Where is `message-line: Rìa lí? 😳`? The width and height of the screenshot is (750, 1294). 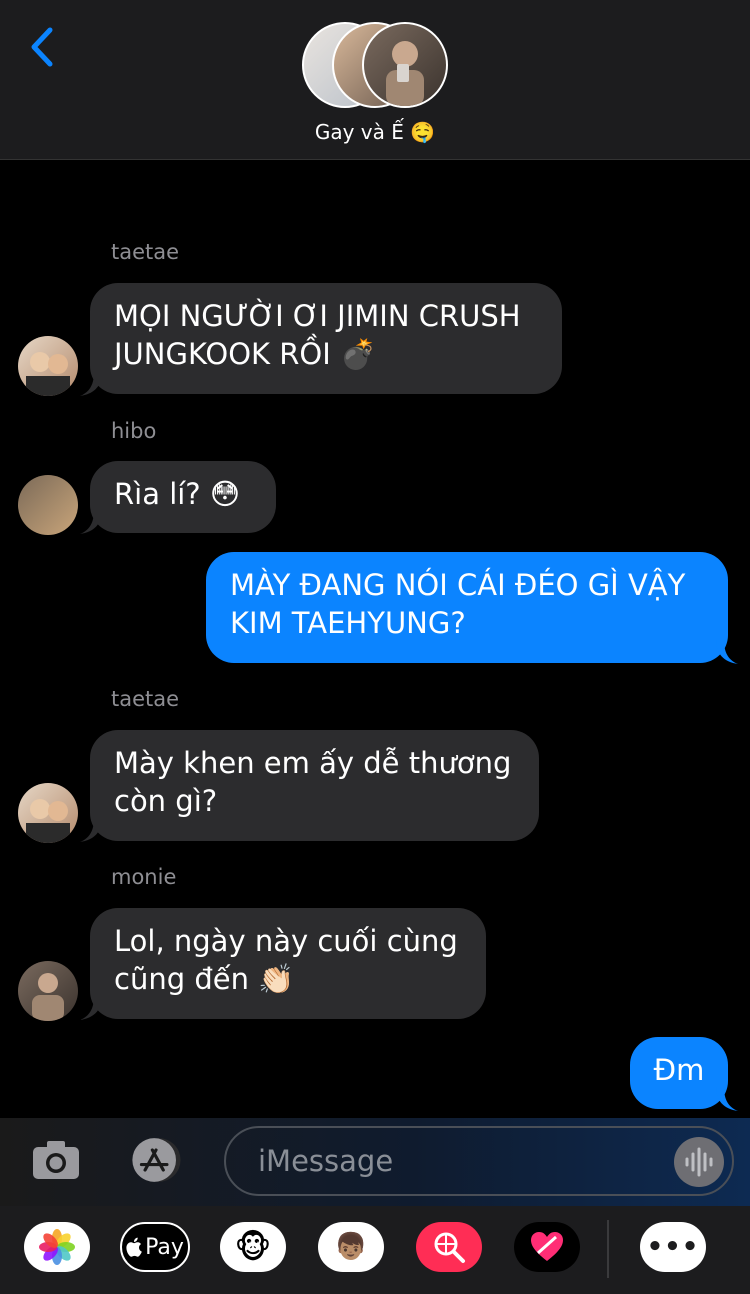
message-line: Rìa lí? 😳 is located at coordinates (177, 494).